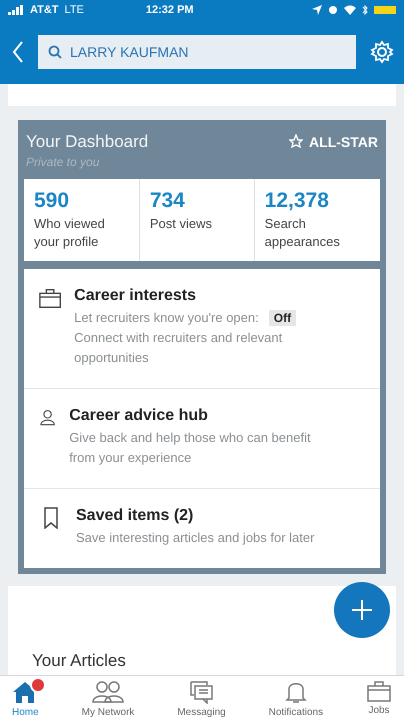  What do you see at coordinates (55, 52) in the screenshot?
I see `search-icon` at bounding box center [55, 52].